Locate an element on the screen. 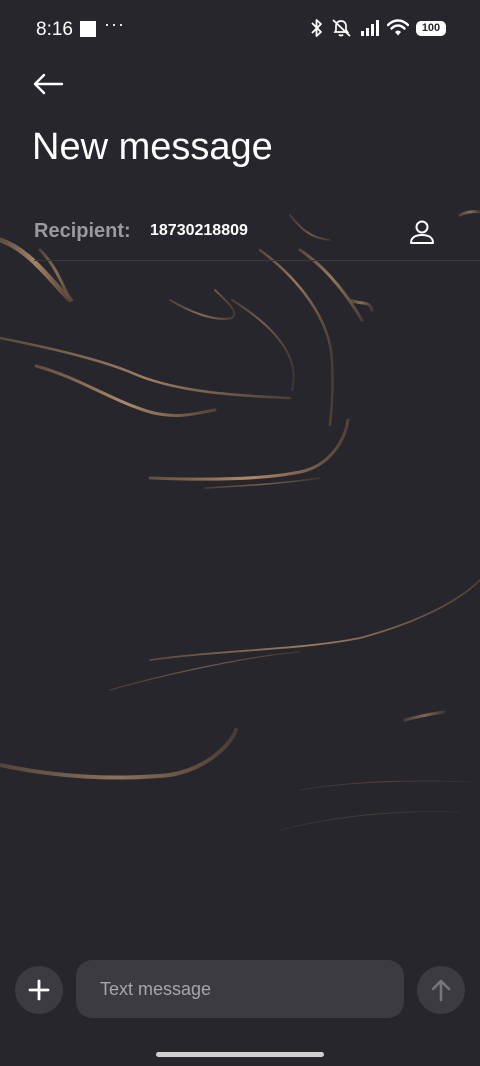  recipient-row: Recipient: 18730218809 is located at coordinates (240, 231).